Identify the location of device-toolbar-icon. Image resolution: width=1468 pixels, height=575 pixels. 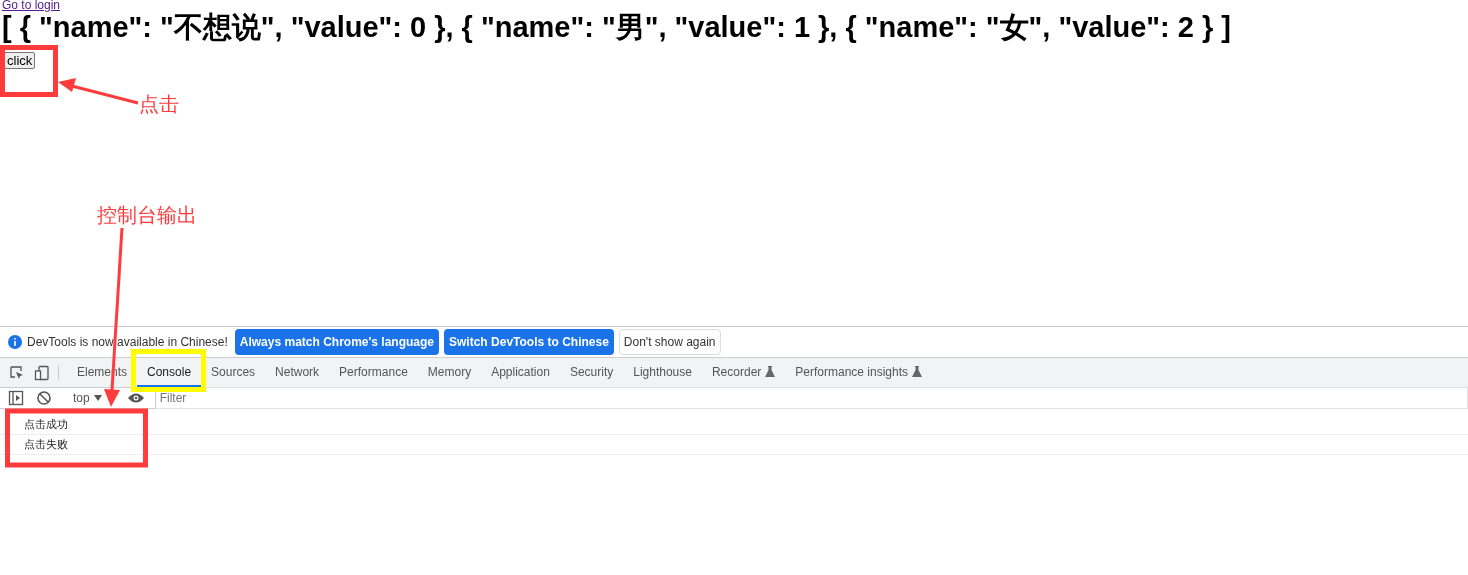
(42, 372).